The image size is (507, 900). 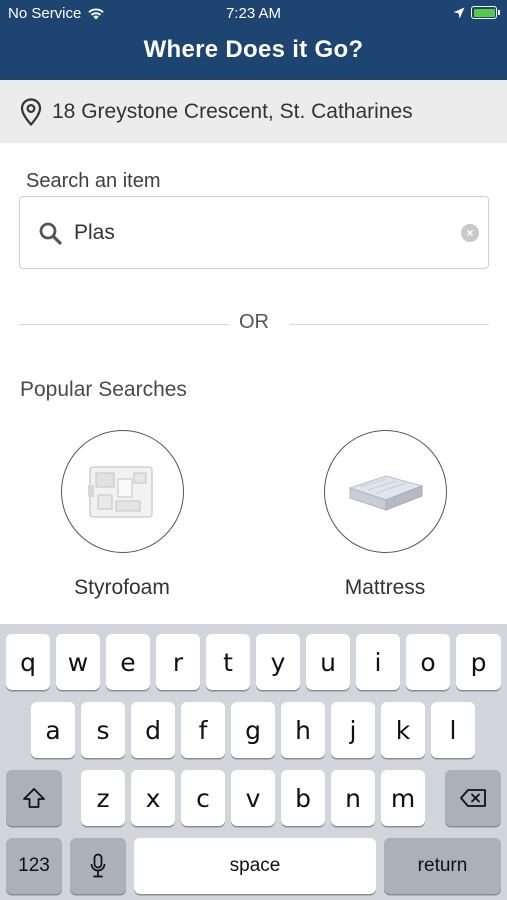 What do you see at coordinates (253, 798) in the screenshot?
I see `key-v: v` at bounding box center [253, 798].